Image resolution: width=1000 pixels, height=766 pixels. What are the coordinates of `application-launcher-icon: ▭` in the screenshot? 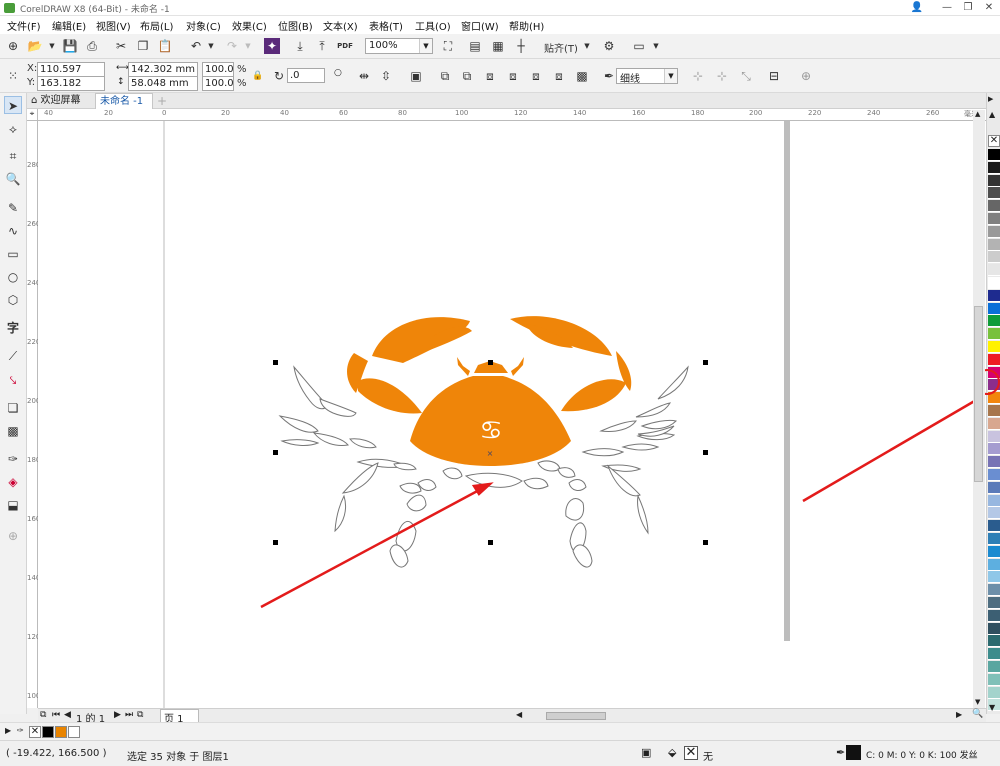 It's located at (639, 46).